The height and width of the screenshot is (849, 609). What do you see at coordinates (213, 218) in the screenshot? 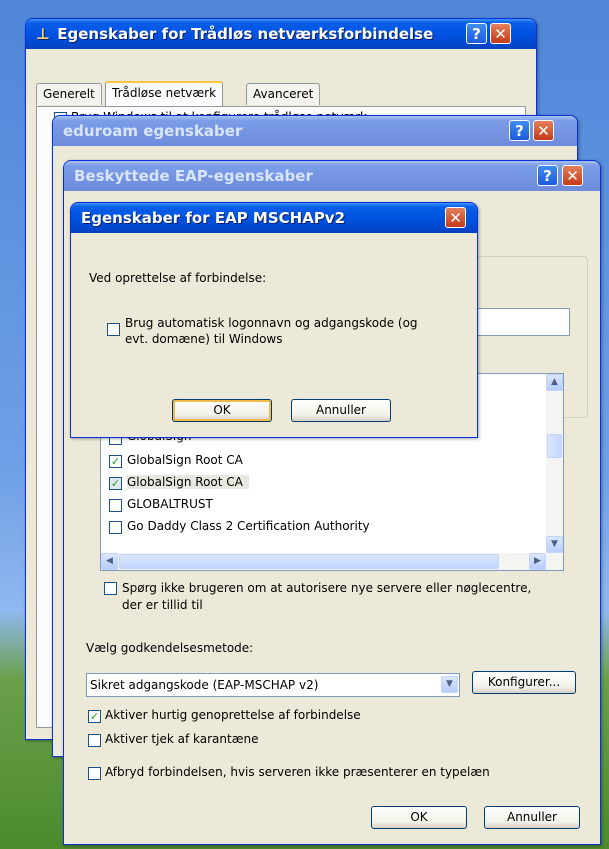
I see `window-title: Egenskaber for EAP MSCHAPv2` at bounding box center [213, 218].